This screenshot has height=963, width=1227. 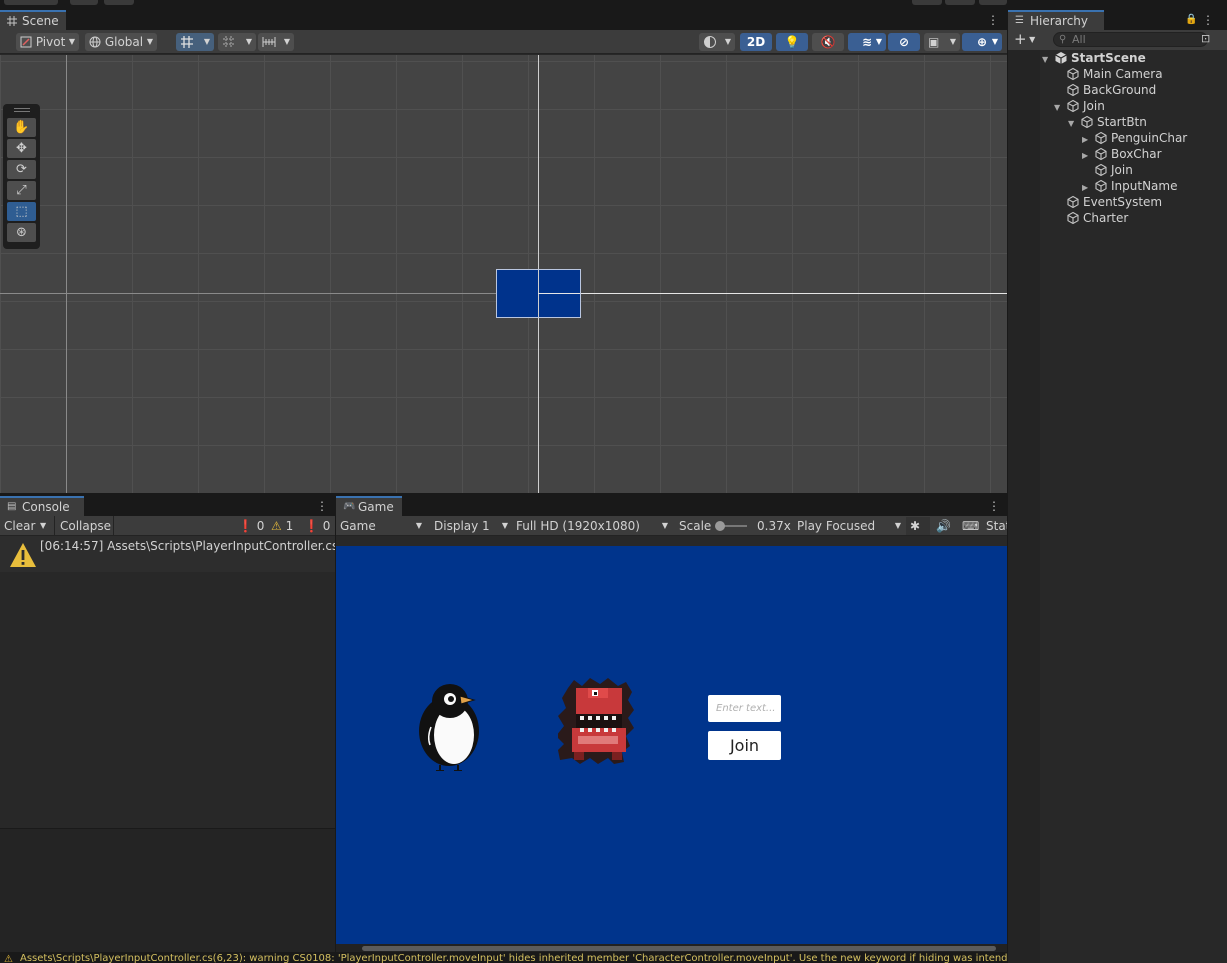 I want to click on tool-palette: ✋ ✥ ⟳ ⤢ ⬚ ⊛, so click(x=21, y=176).